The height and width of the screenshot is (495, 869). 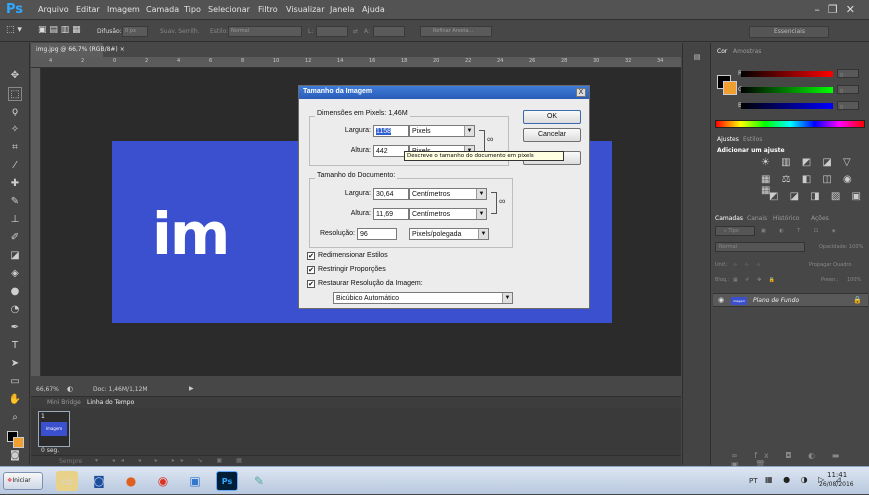 I want to click on loop-select: Sempre, so click(x=70, y=461).